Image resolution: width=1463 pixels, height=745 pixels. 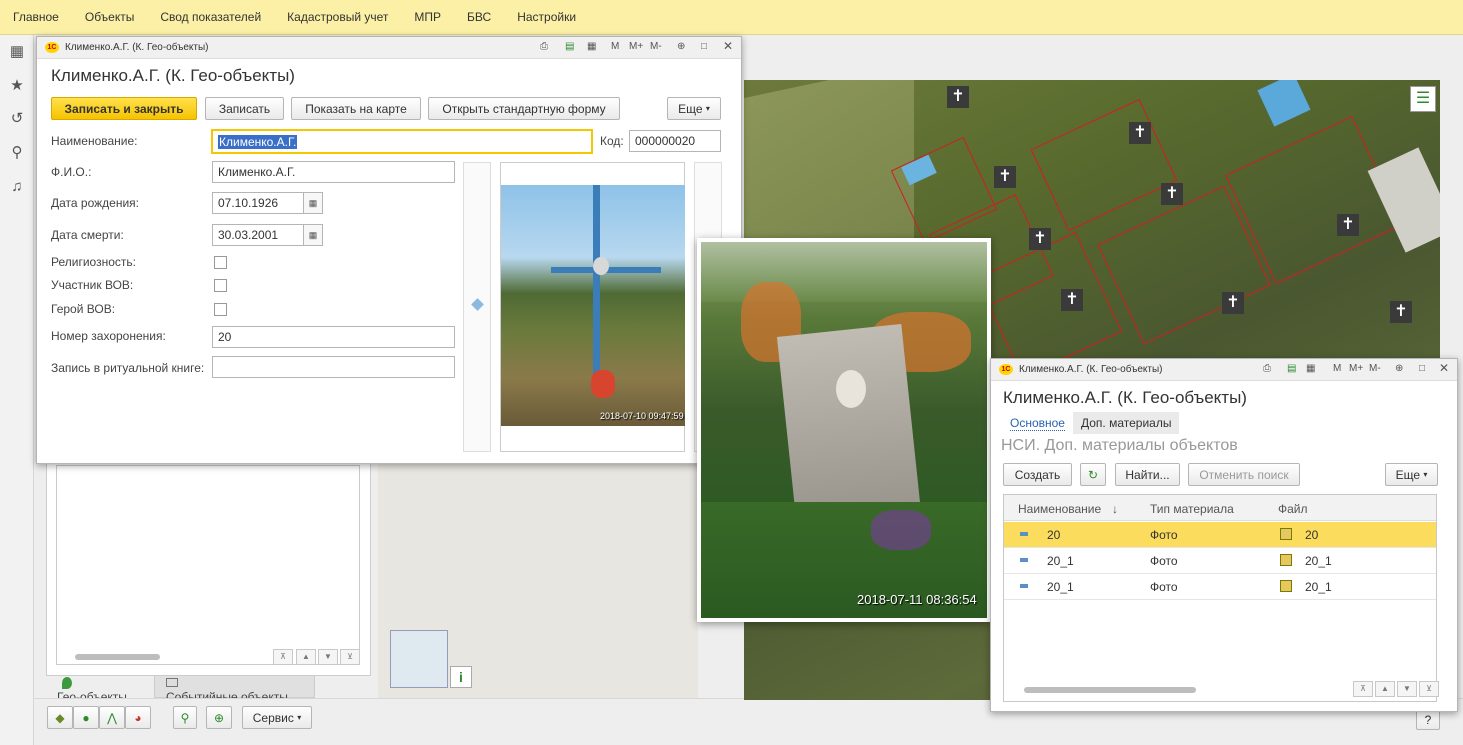 I want to click on tab-main: Основное, so click(x=1037, y=423).